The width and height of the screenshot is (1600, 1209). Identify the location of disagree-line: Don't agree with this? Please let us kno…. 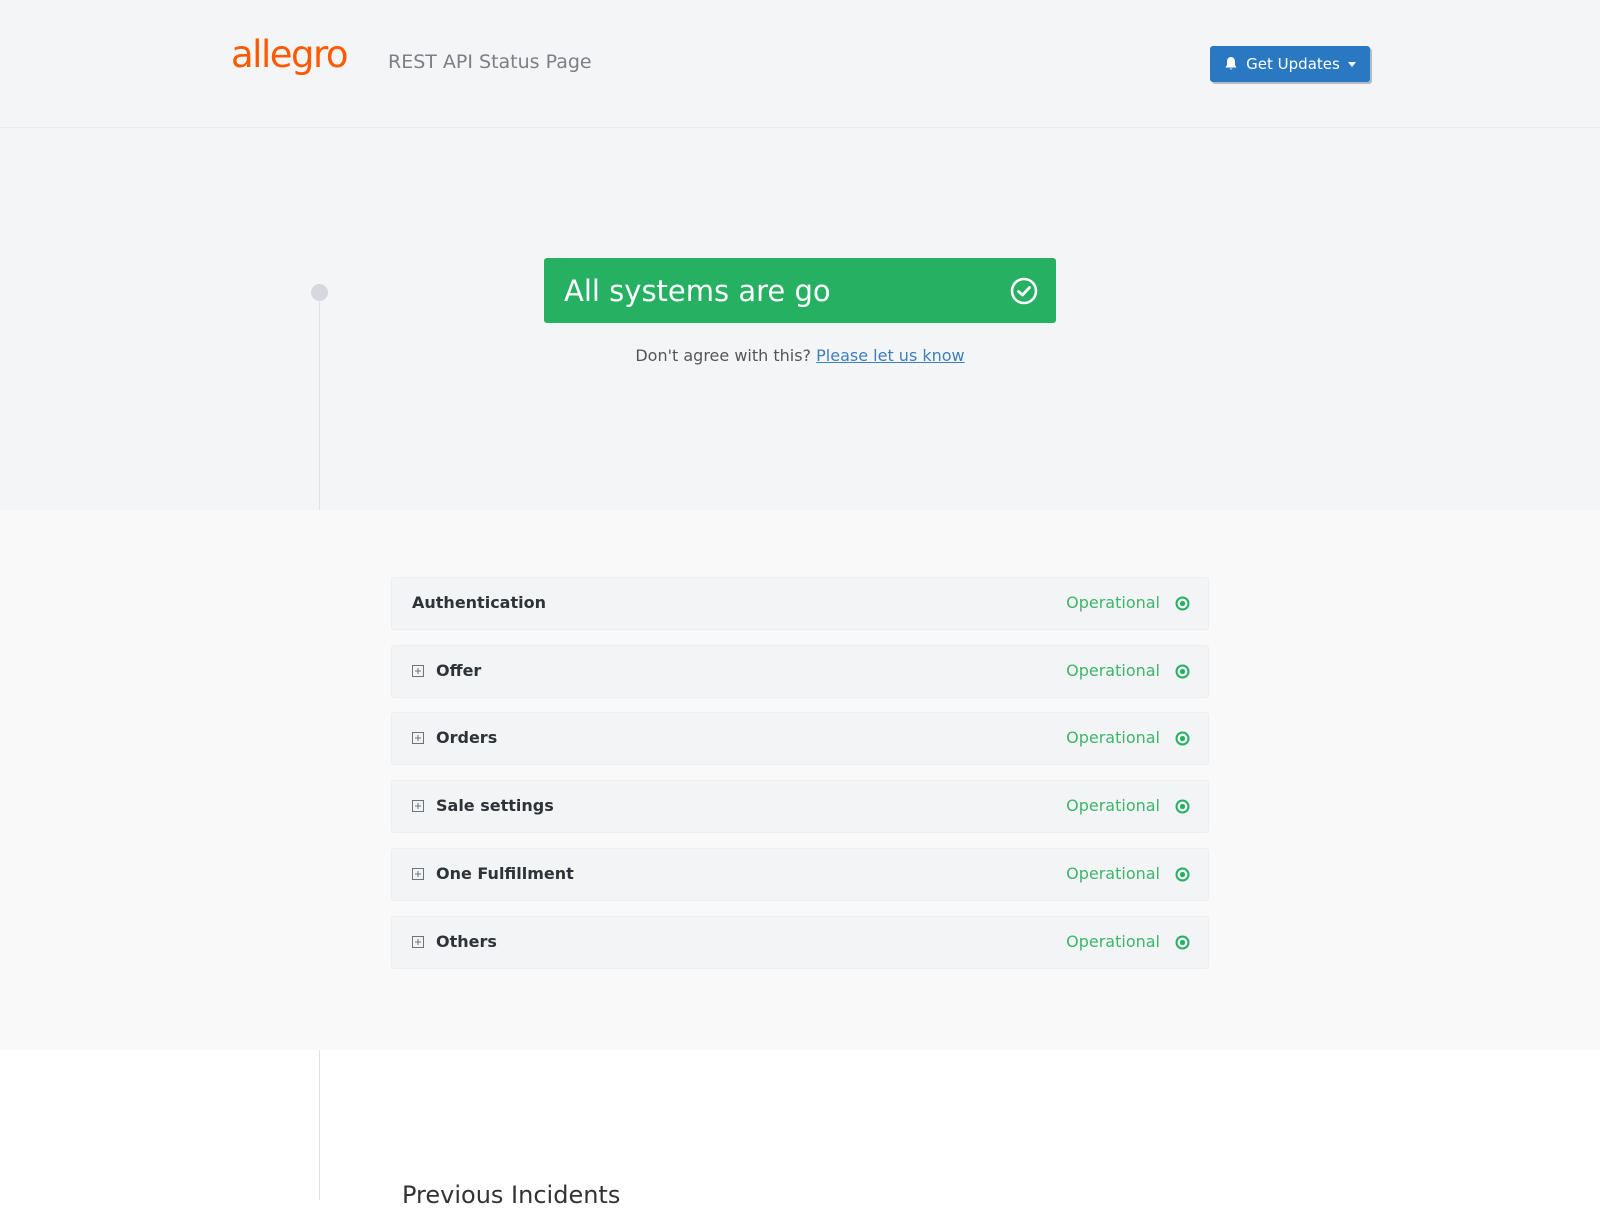
(800, 355).